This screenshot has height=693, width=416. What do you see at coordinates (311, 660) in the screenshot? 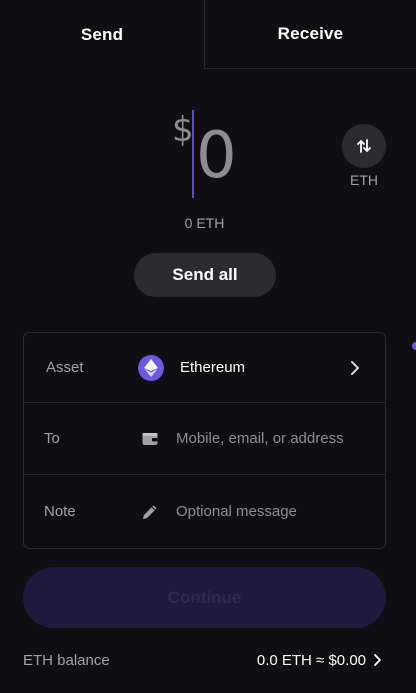
I see `balance-value: 0.0 ETH ≈ $0.00` at bounding box center [311, 660].